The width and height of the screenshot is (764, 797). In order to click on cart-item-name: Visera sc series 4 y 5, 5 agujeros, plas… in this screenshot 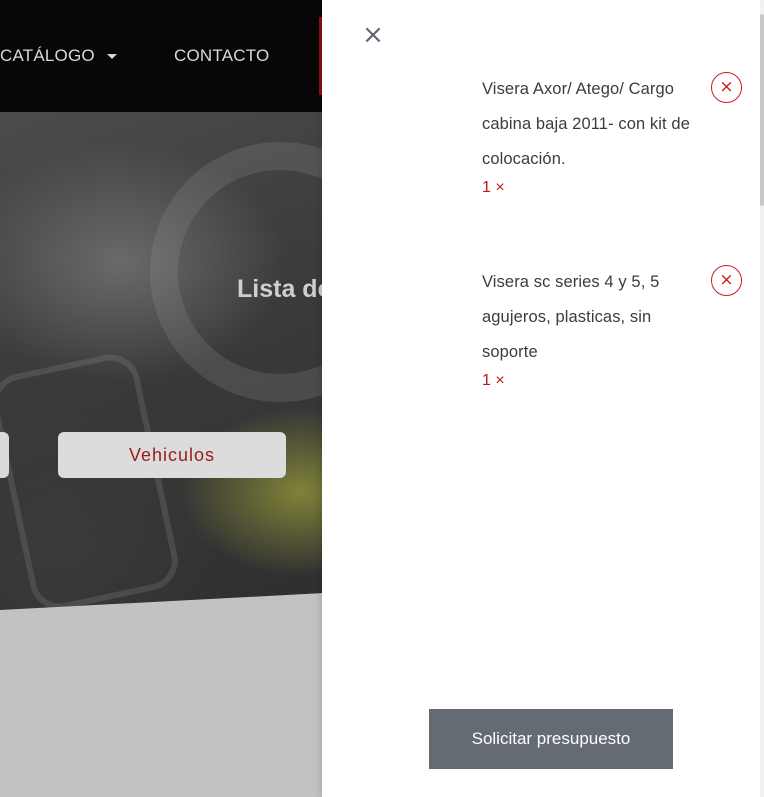, I will do `click(594, 317)`.